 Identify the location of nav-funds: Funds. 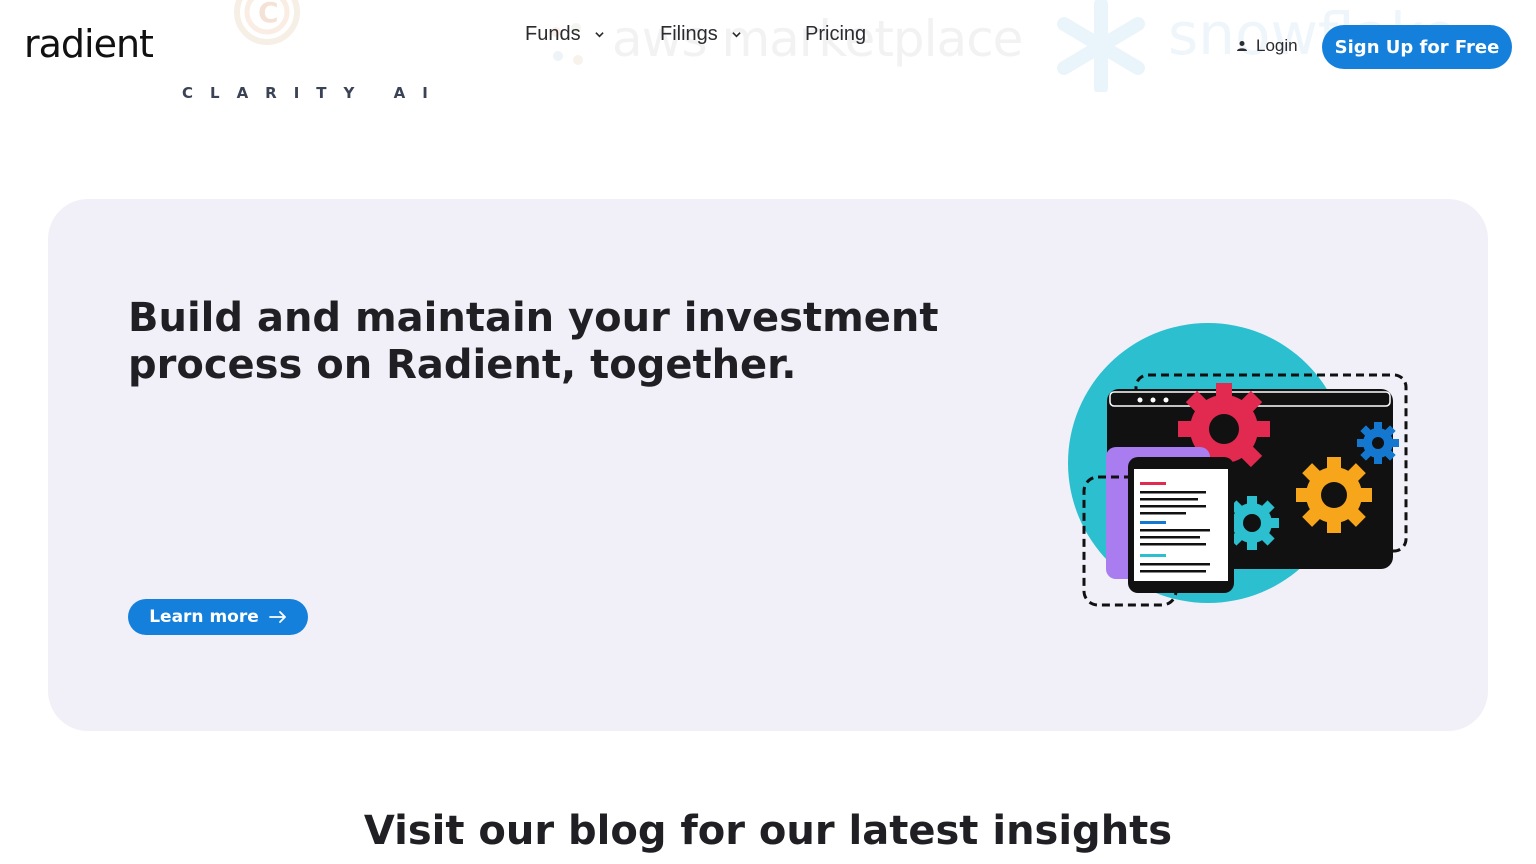
(564, 34).